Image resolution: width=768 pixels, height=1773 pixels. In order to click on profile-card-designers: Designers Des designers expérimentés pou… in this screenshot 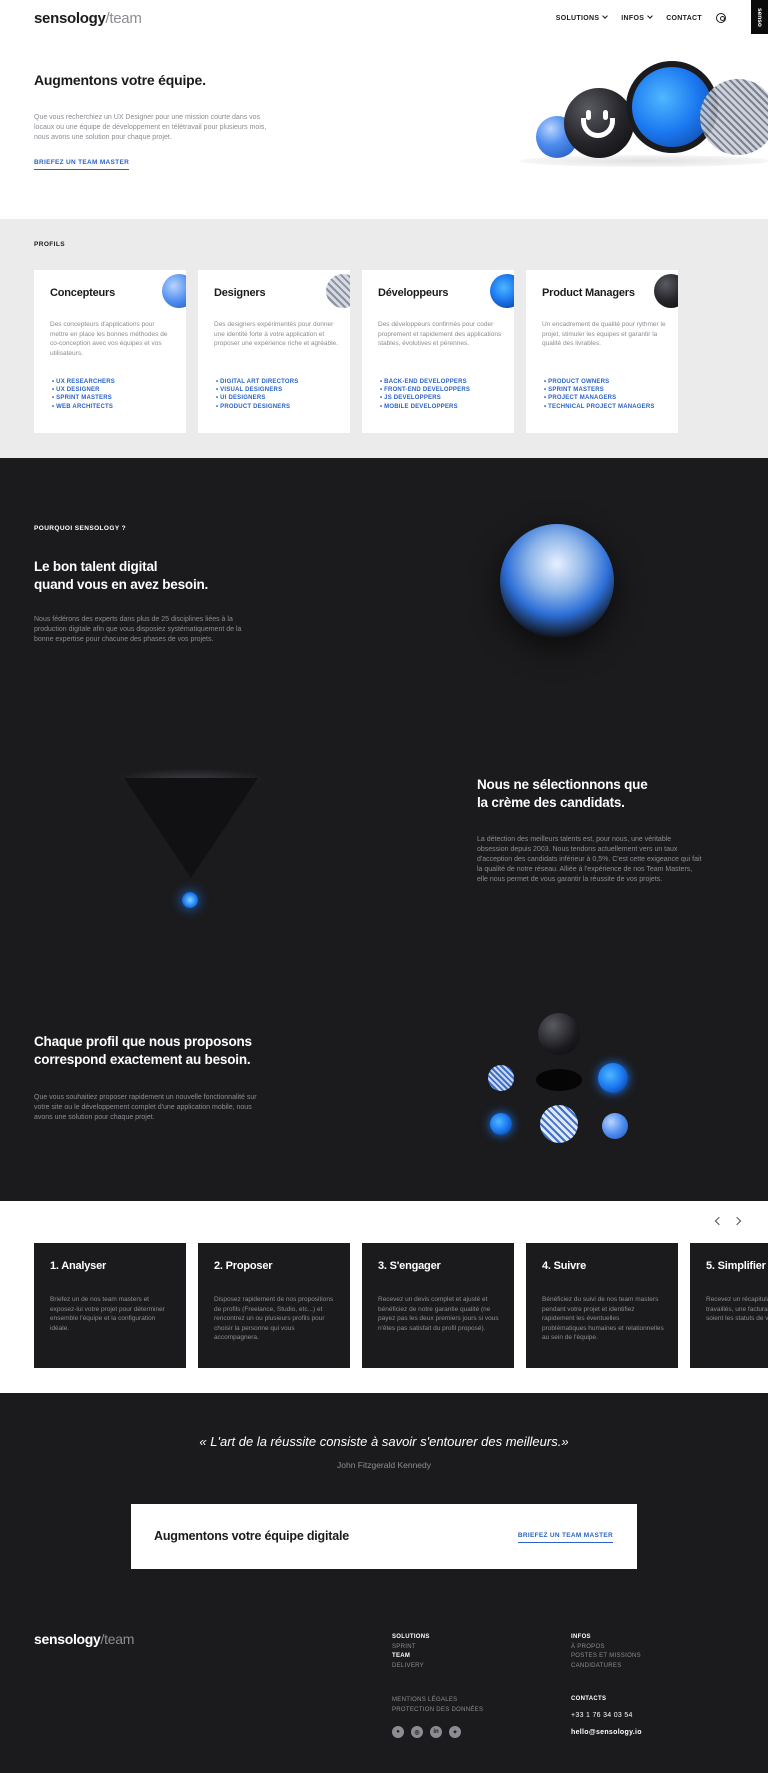, I will do `click(274, 351)`.